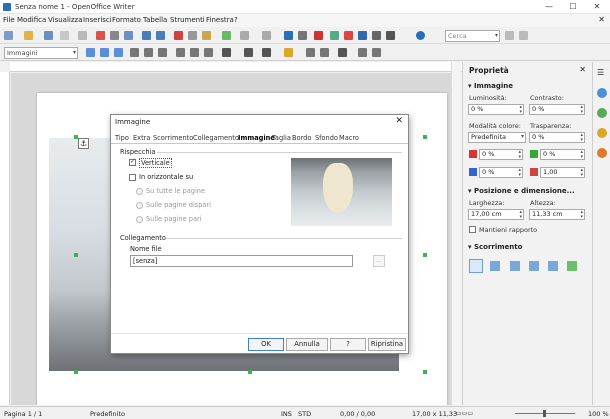  What do you see at coordinates (553, 266) in the screenshot?
I see `wrap-after-icon` at bounding box center [553, 266].